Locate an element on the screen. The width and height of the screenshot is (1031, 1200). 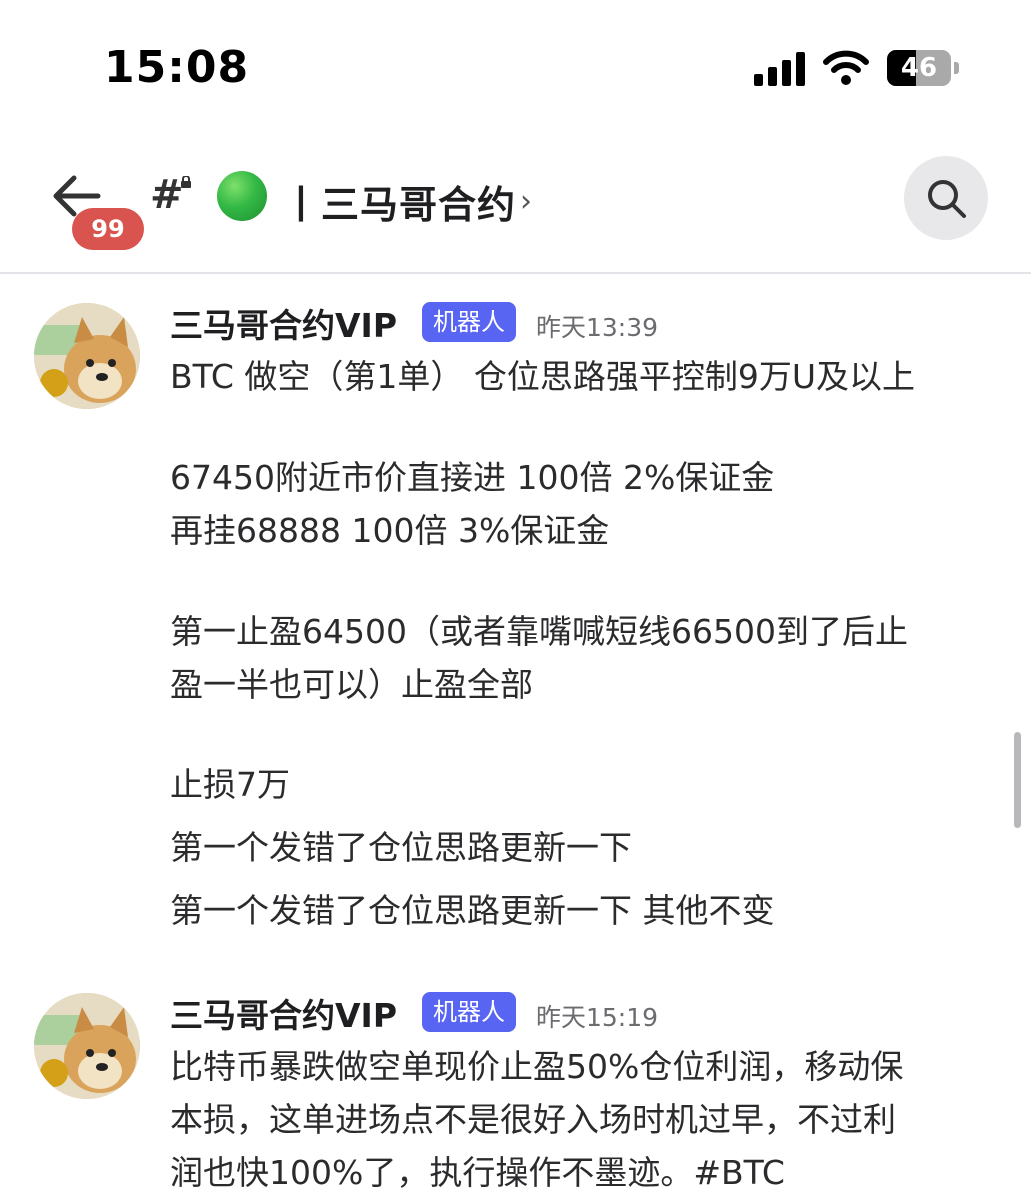
message-line: 第一止盈64500（或者靠嘴喊短线66500到了后止 is located at coordinates (539, 631).